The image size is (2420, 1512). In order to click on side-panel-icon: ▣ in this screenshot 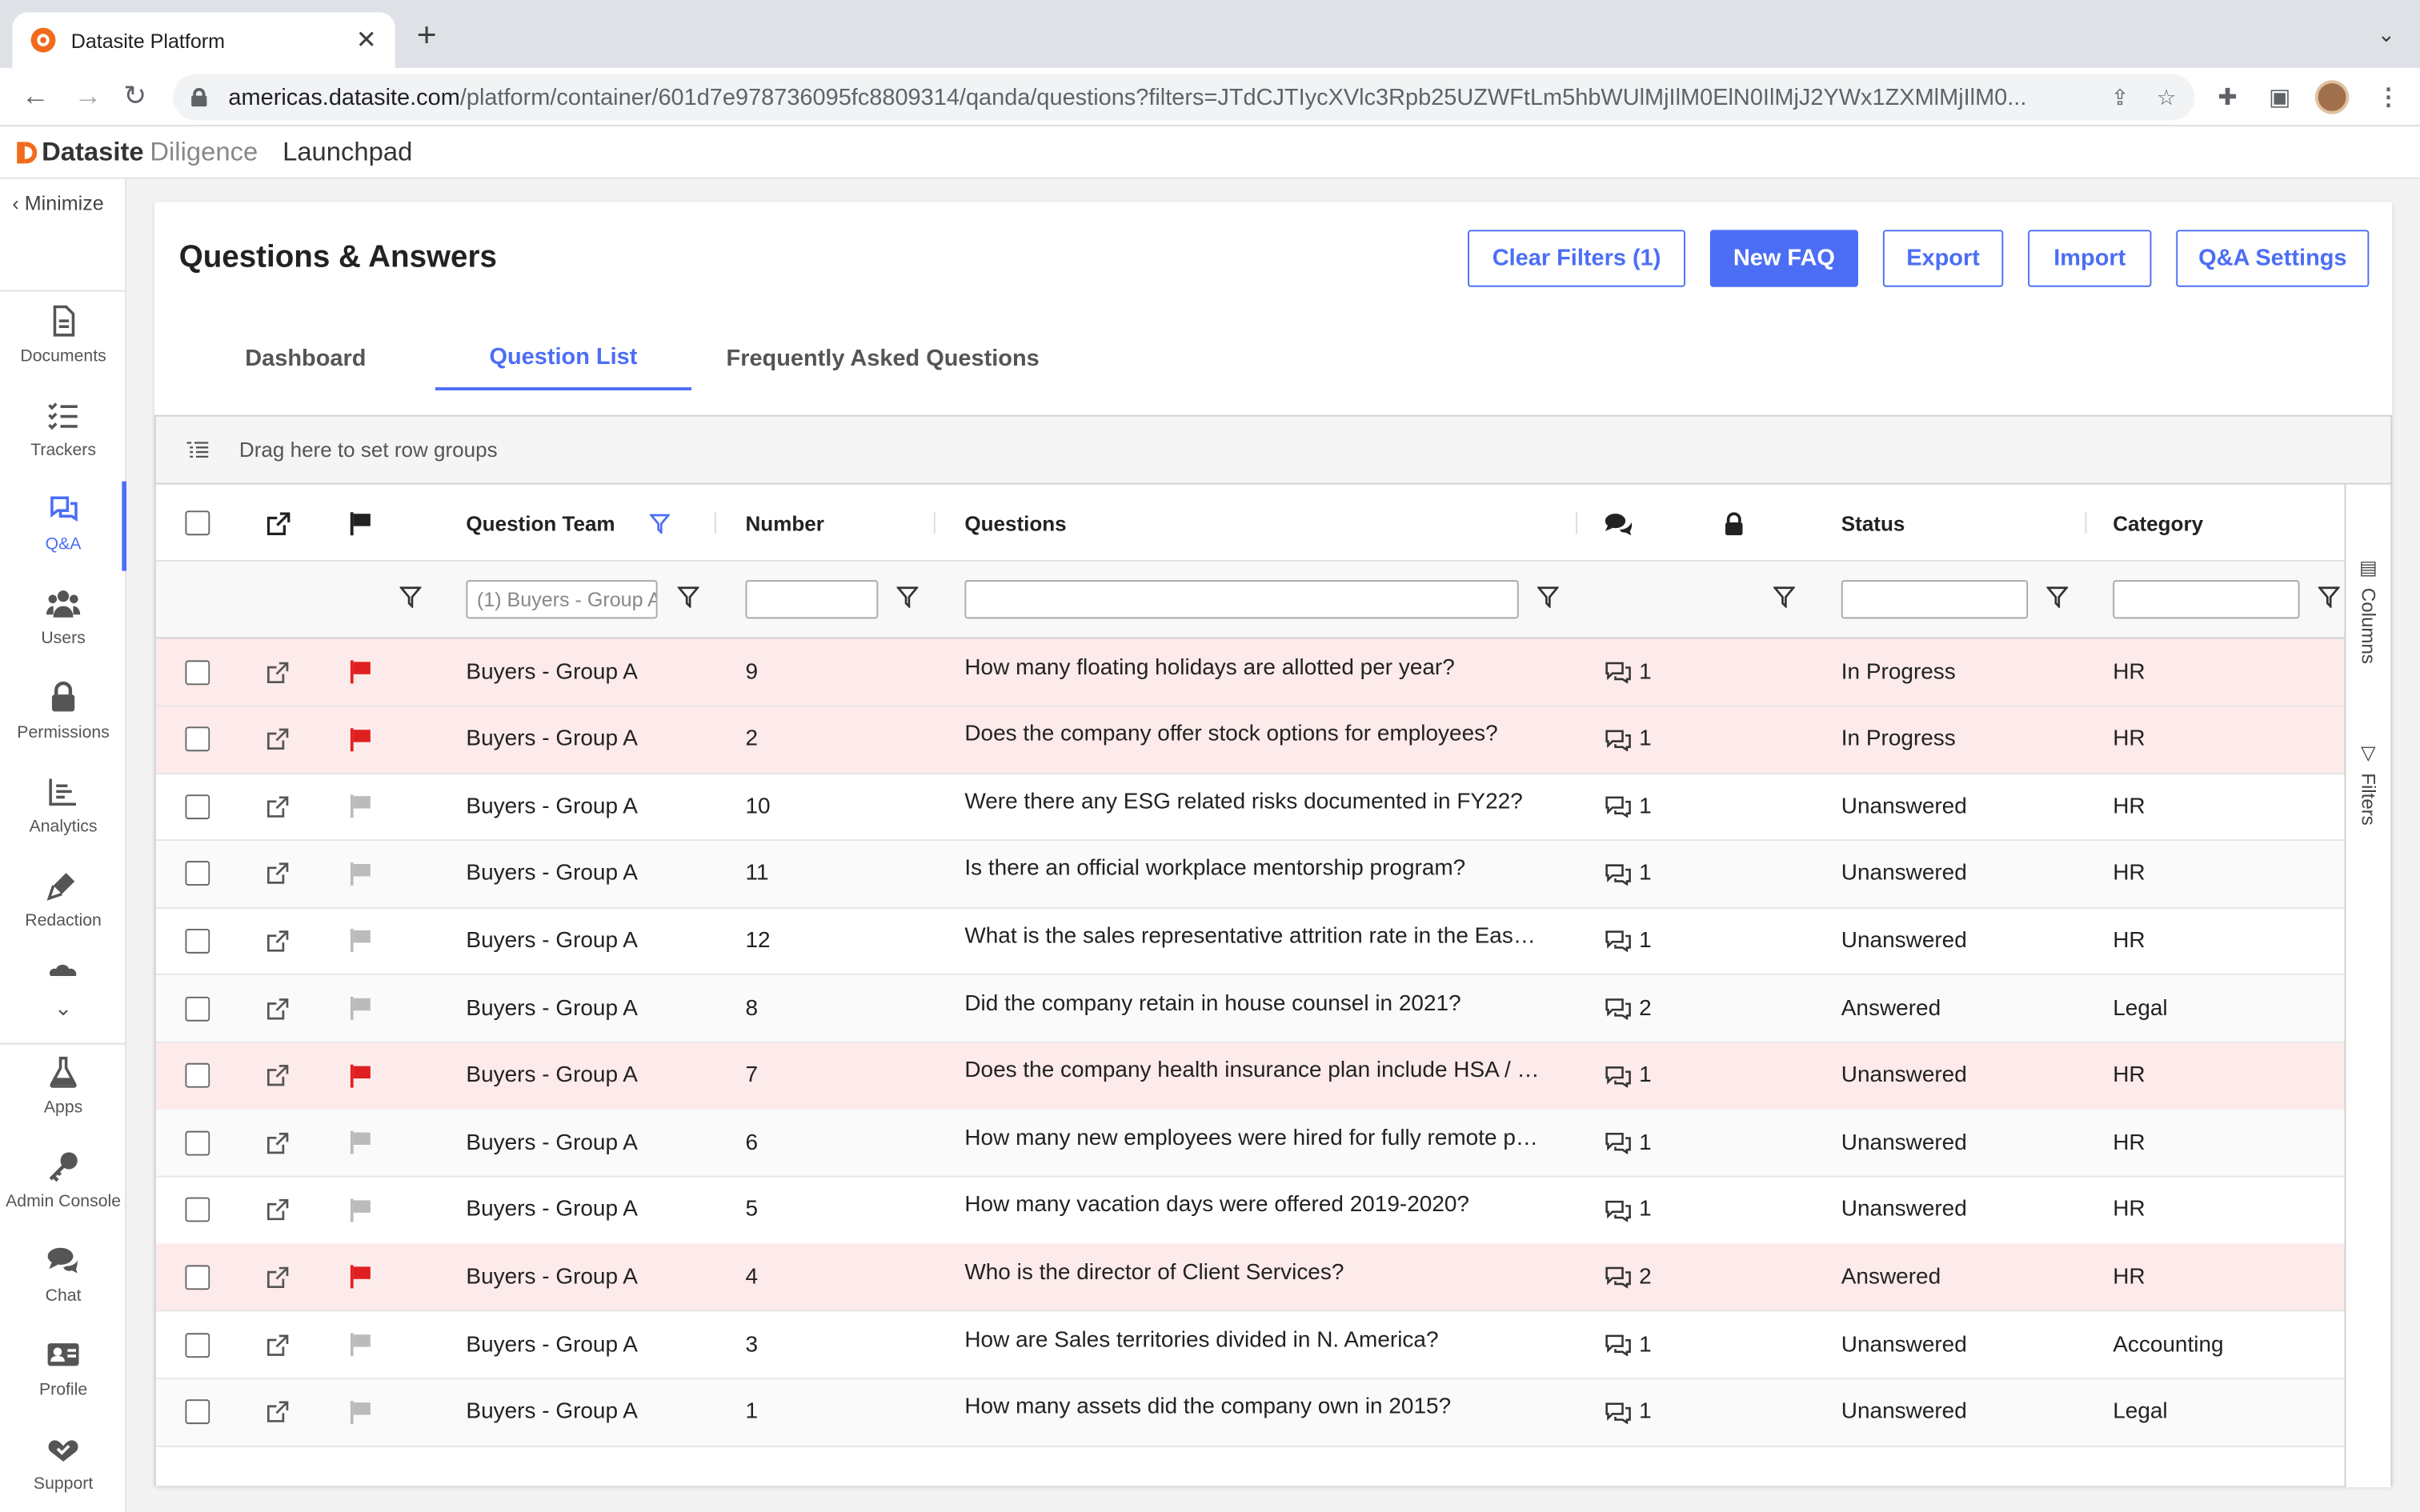, I will do `click(2279, 97)`.